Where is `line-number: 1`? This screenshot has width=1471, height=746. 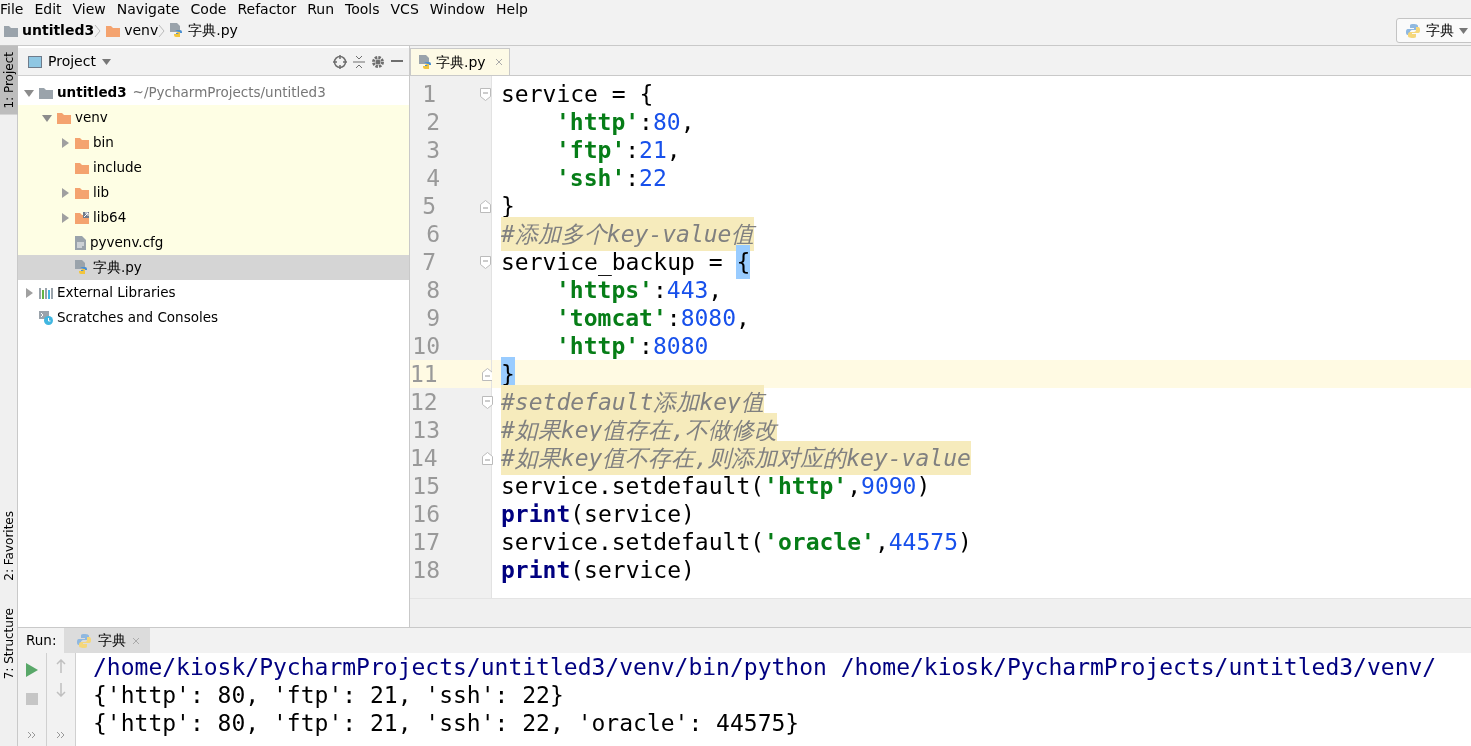
line-number: 1 is located at coordinates (428, 94).